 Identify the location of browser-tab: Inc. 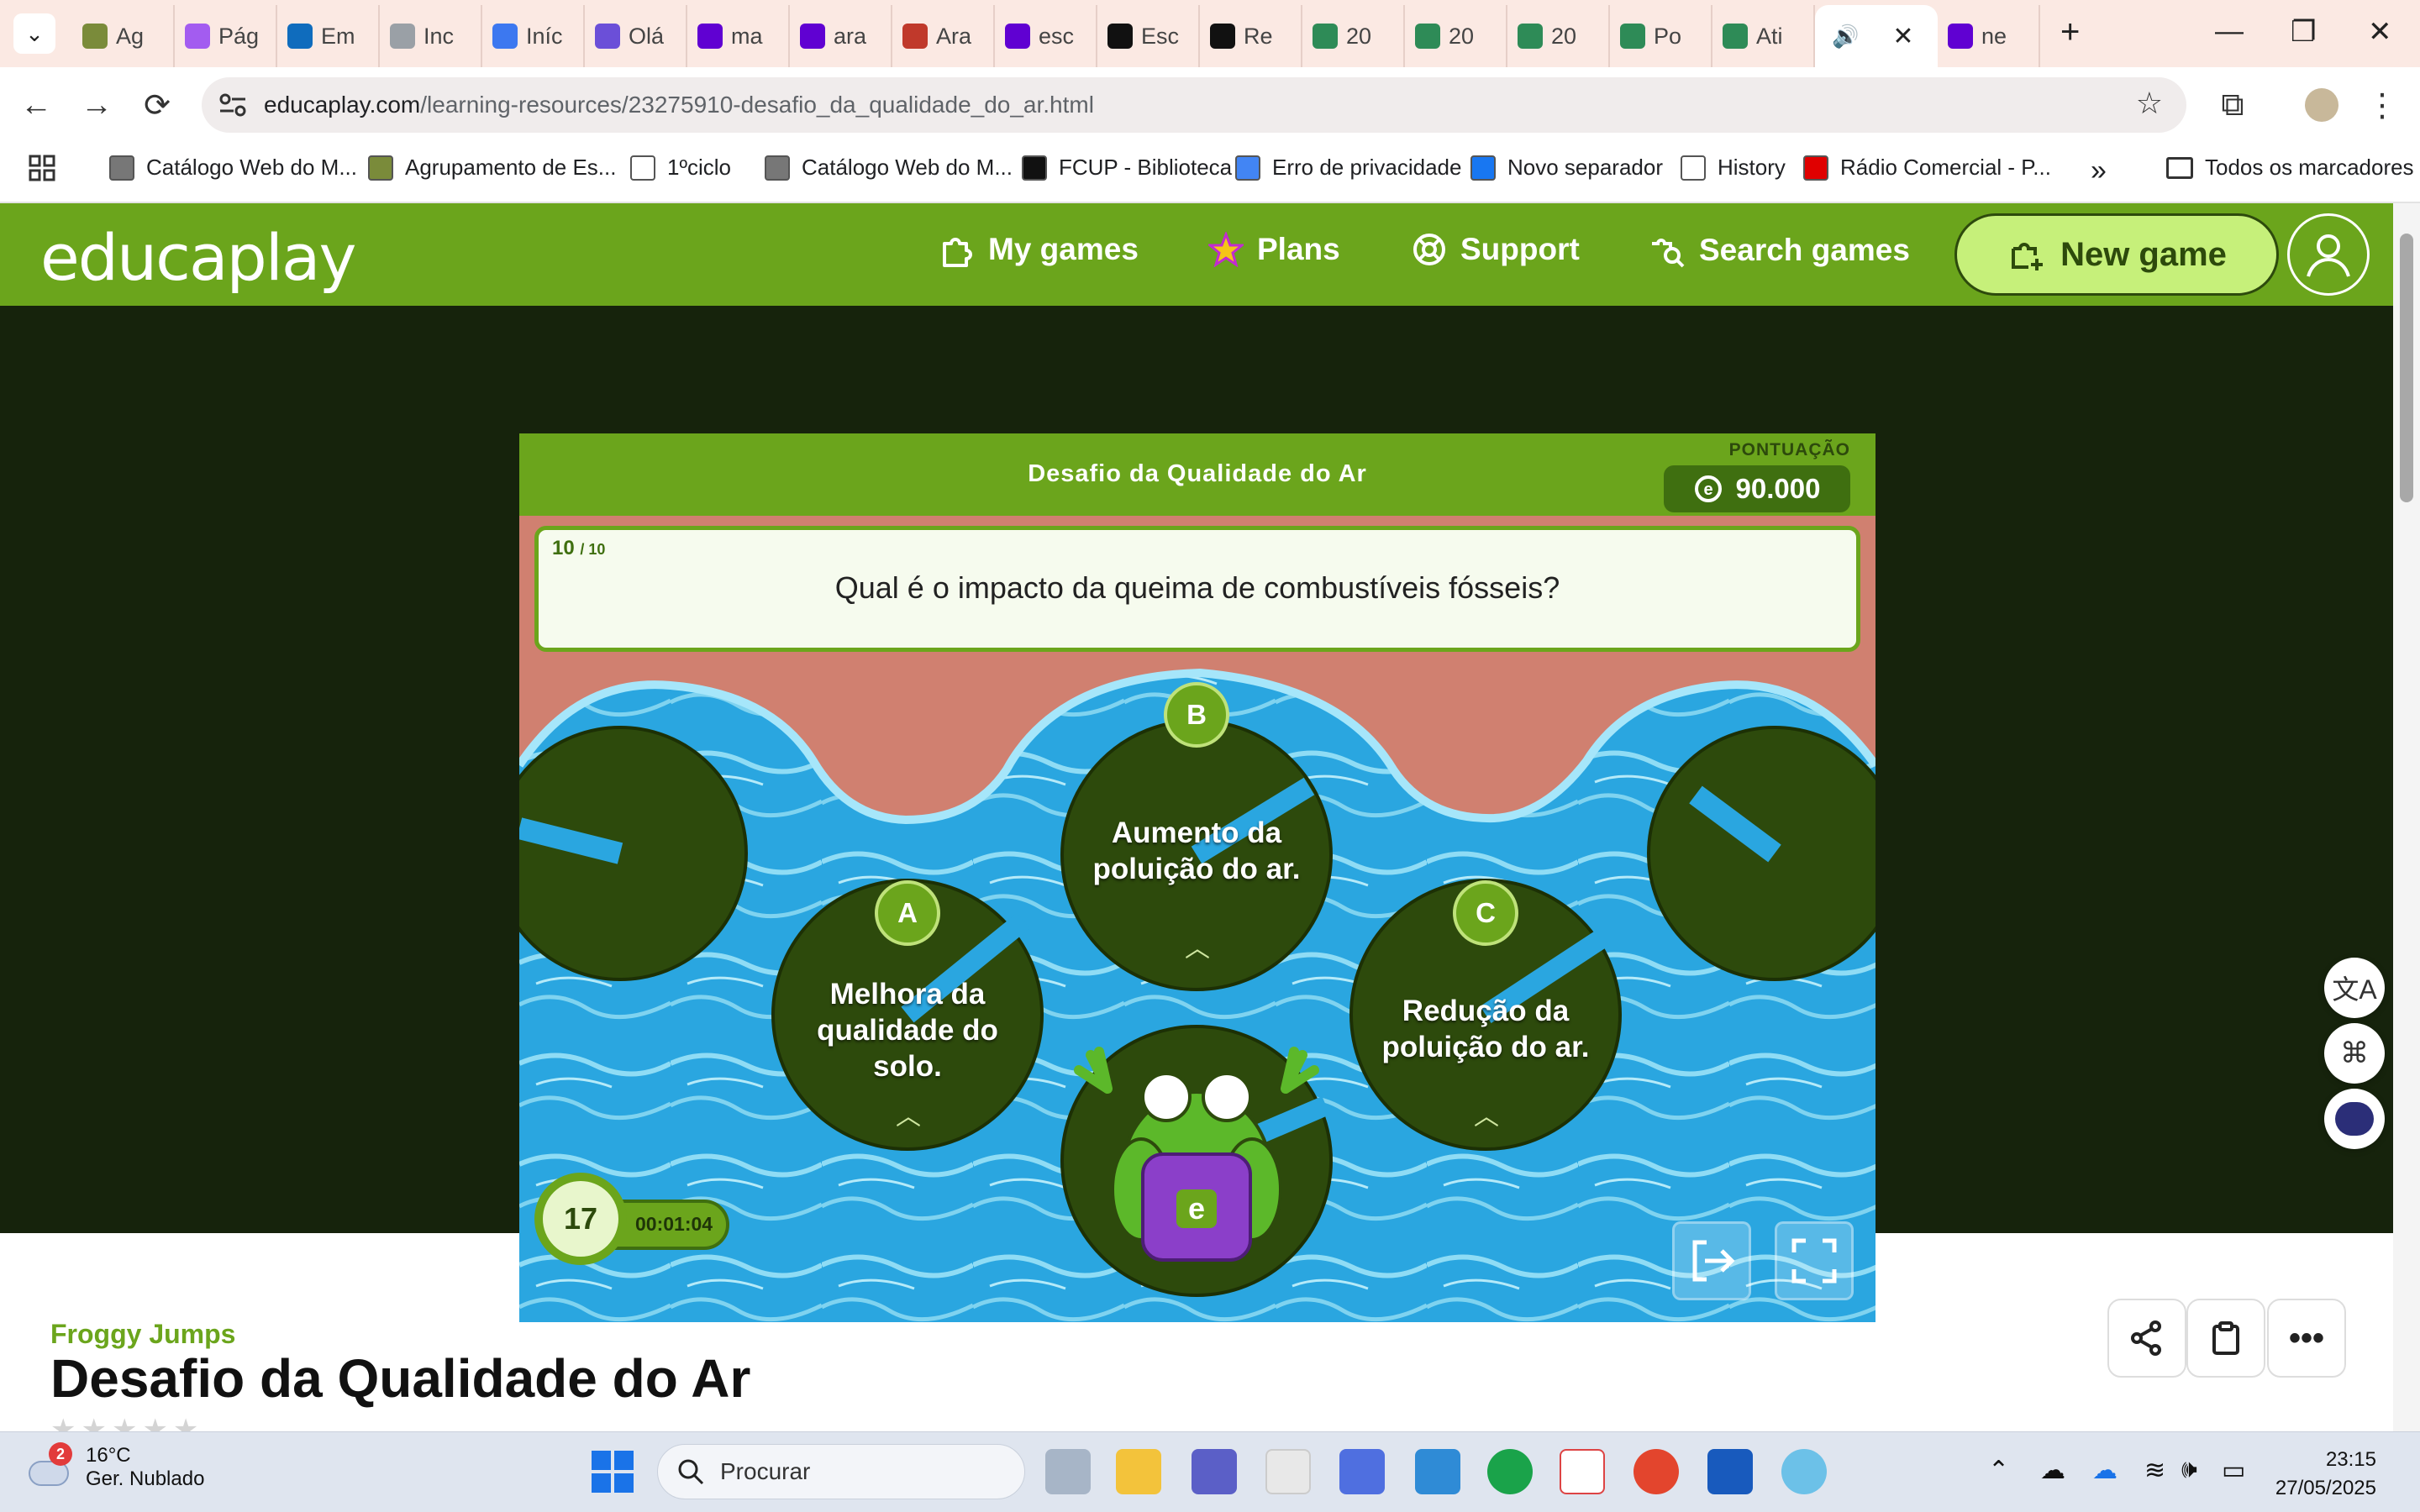
(431, 36).